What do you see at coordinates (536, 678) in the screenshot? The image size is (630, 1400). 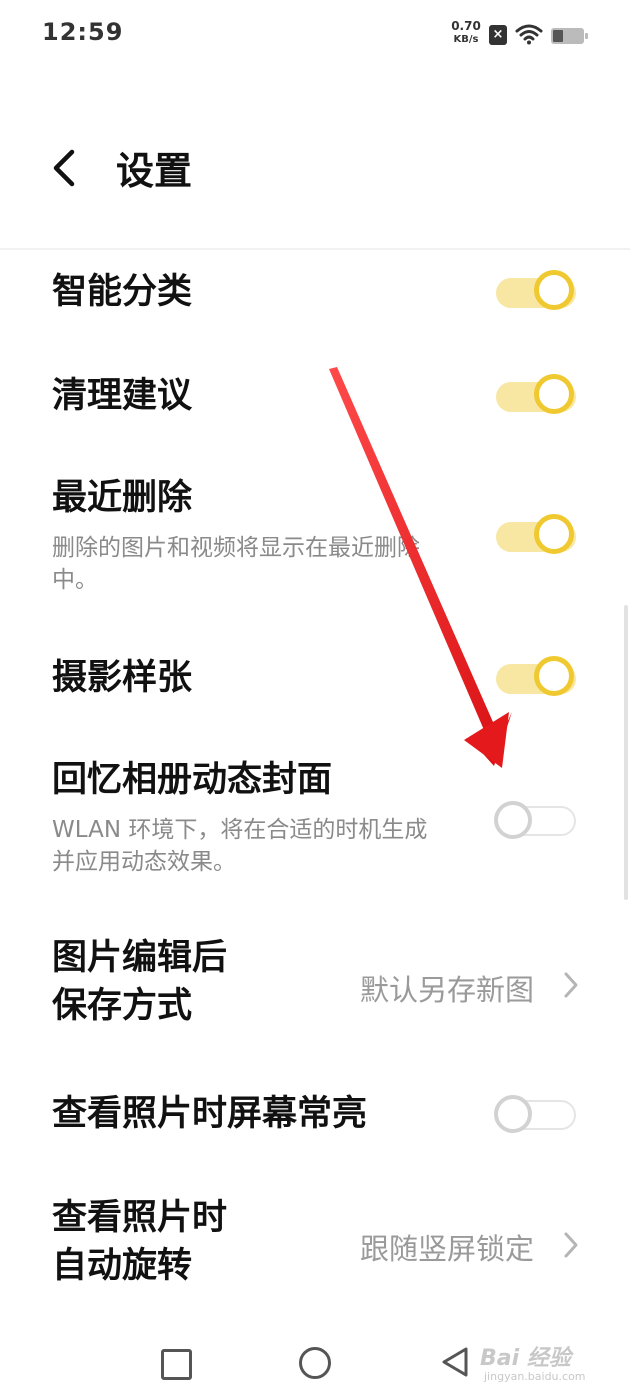 I see `photo-samples-toggle` at bounding box center [536, 678].